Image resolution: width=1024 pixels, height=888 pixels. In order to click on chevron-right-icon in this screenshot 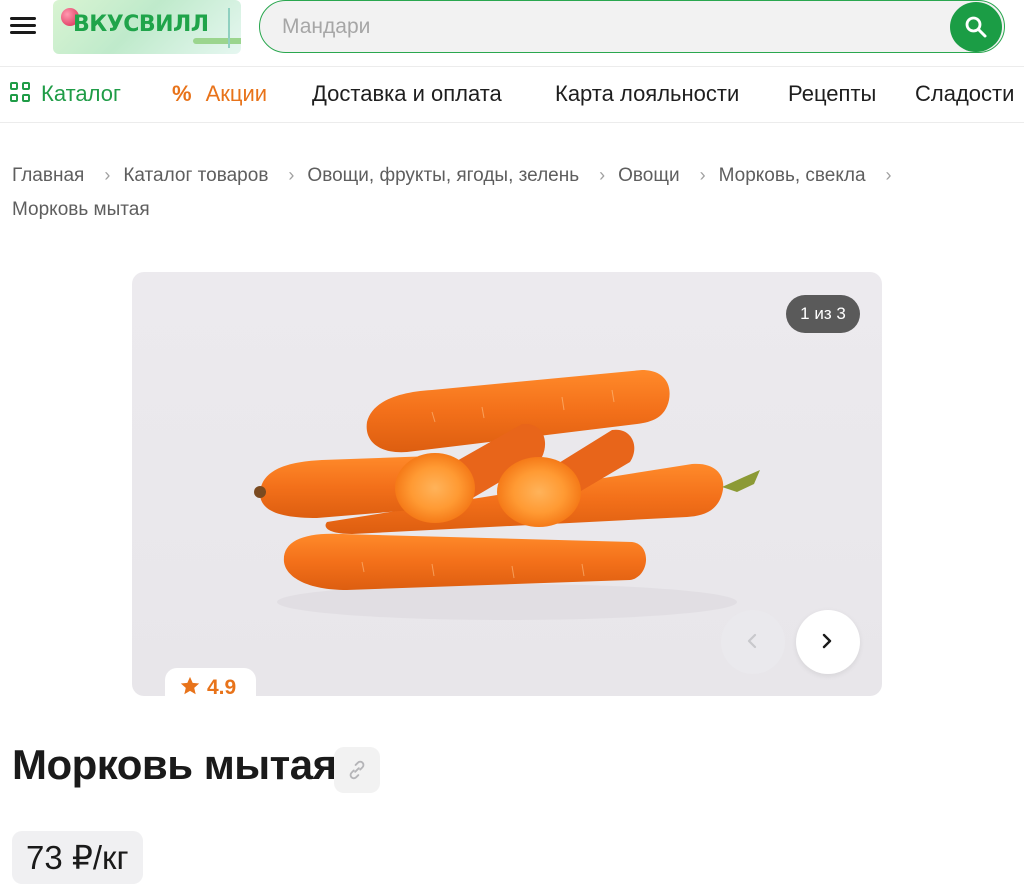, I will do `click(827, 641)`.